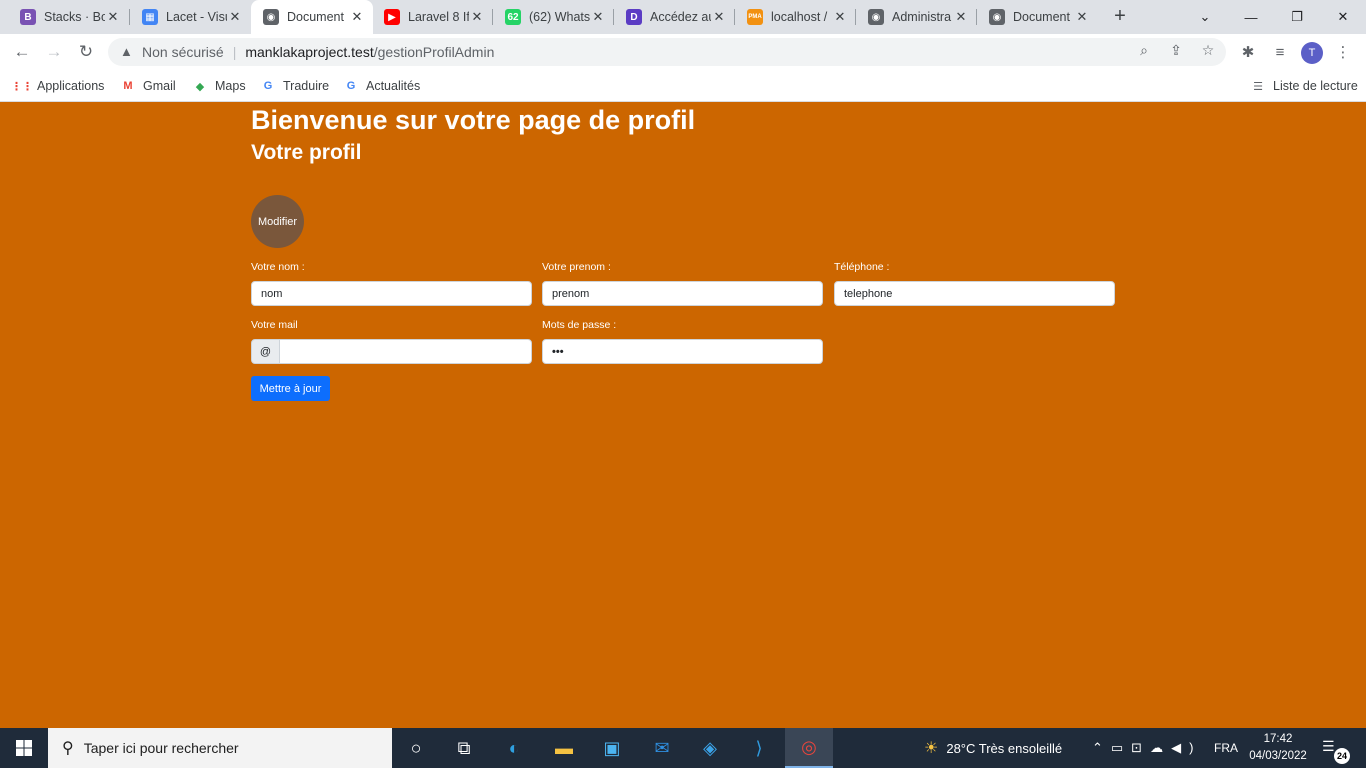  What do you see at coordinates (473, 120) in the screenshot?
I see `page-title: Bienvenue sur votre page de profil` at bounding box center [473, 120].